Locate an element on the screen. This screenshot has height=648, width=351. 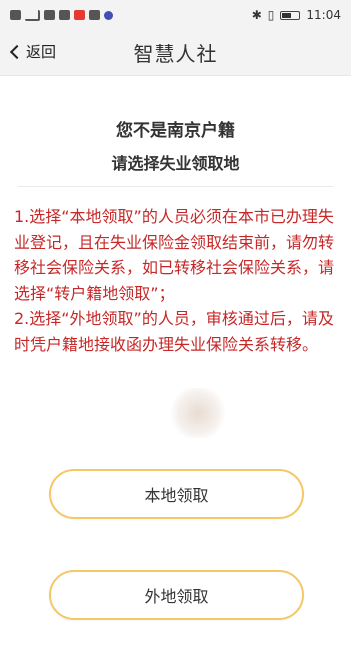
blur-overlay is located at coordinates (198, 413).